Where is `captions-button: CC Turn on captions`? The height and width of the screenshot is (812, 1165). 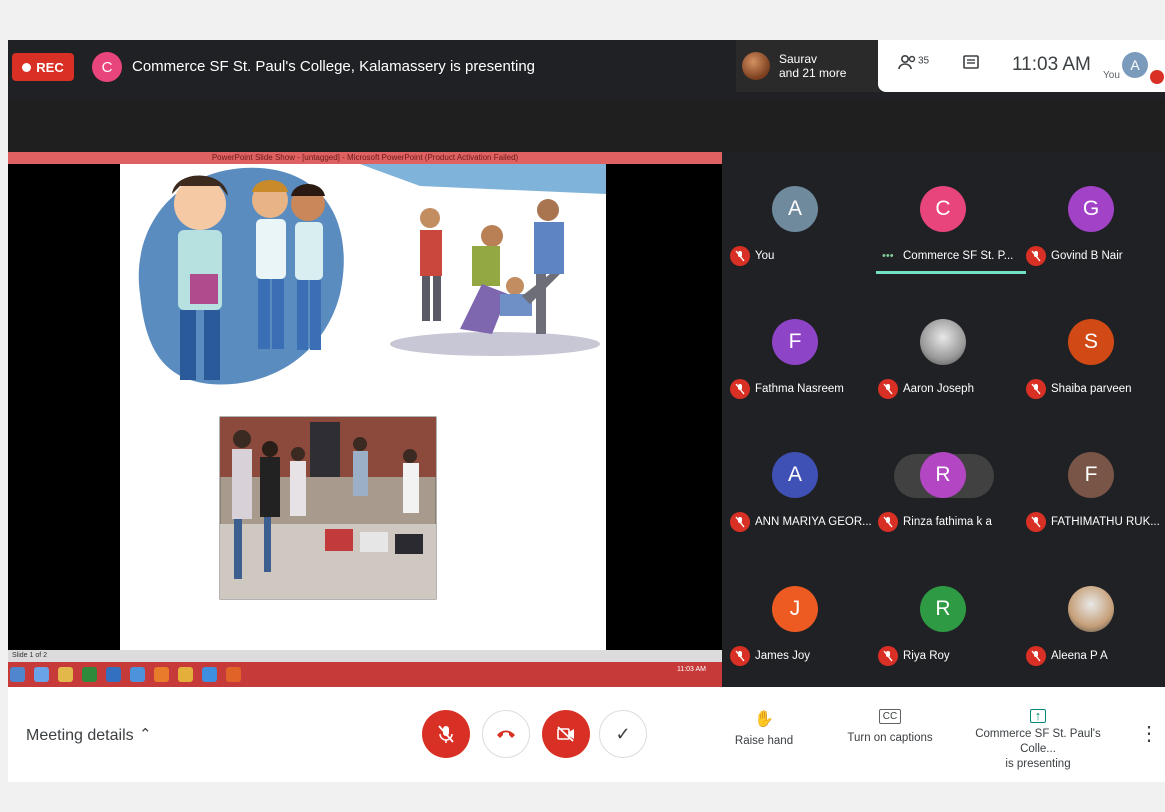
captions-button: CC Turn on captions is located at coordinates (890, 726).